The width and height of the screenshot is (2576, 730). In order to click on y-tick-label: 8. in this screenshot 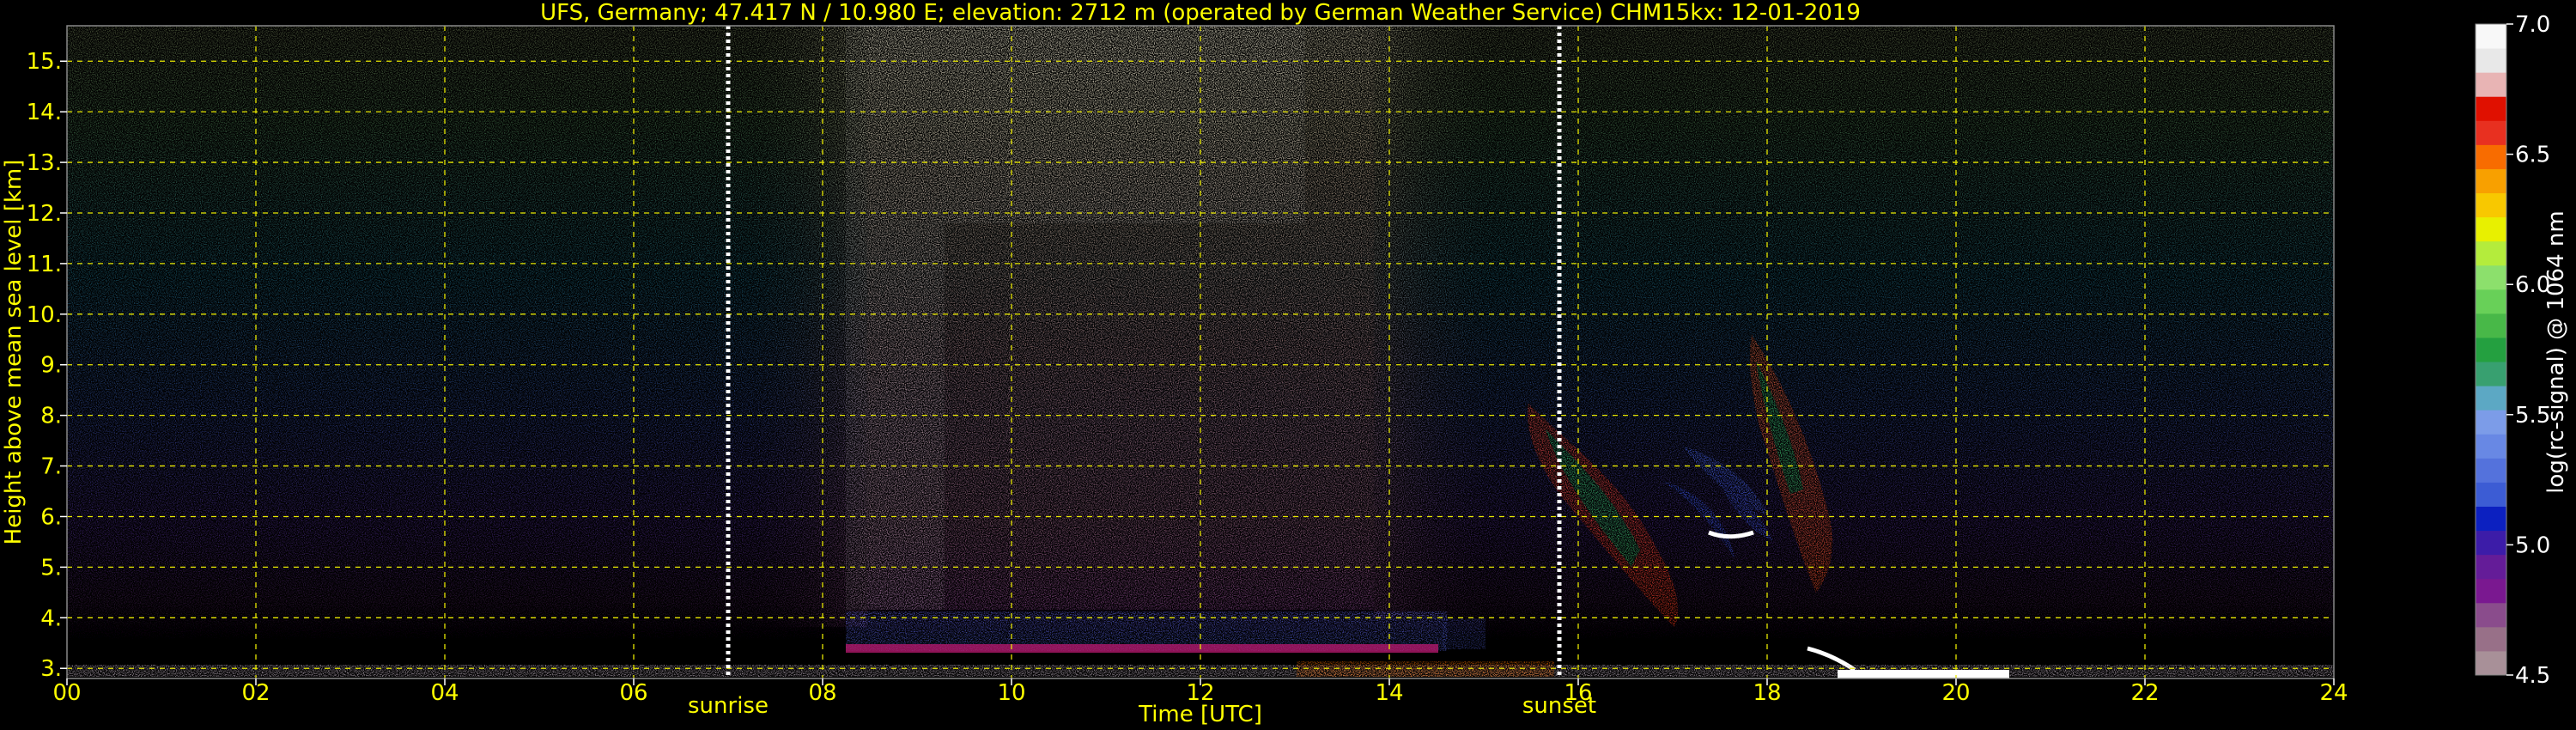, I will do `click(51, 416)`.